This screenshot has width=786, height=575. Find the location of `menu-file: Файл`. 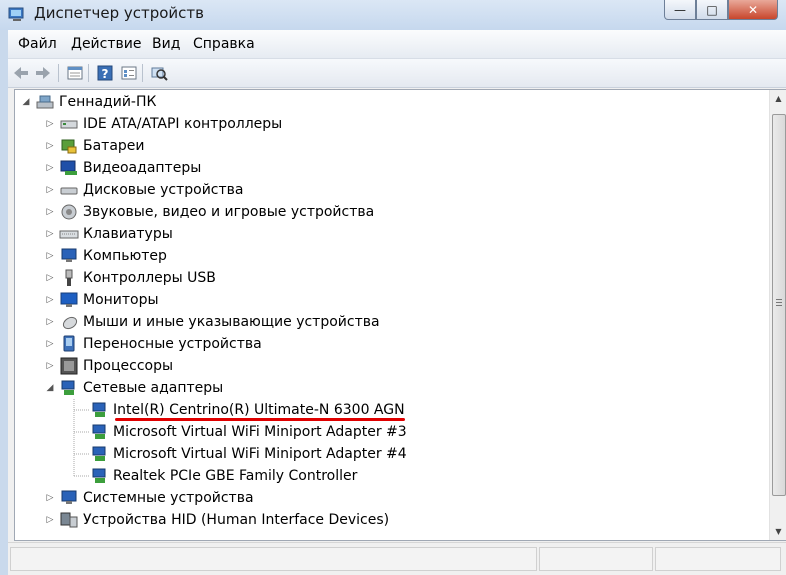

menu-file: Файл is located at coordinates (37, 44).